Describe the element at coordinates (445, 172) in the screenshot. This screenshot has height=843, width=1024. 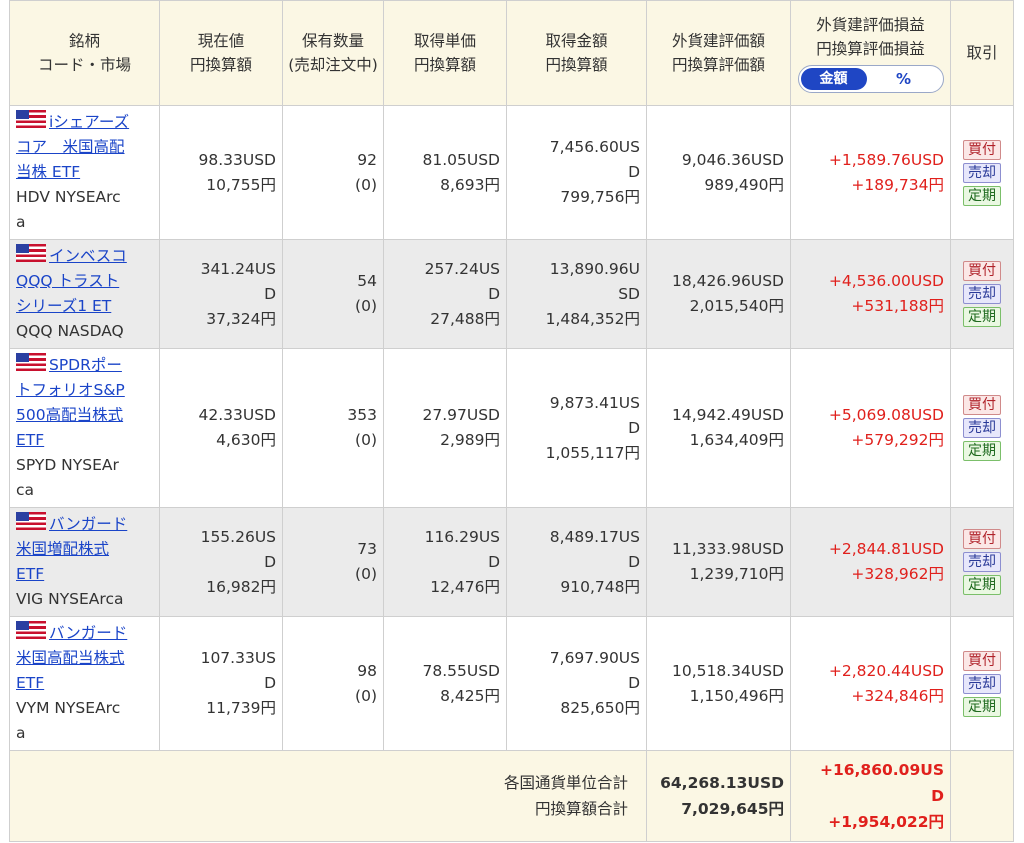
I see `unit-cost-cell: 81.05USD 8,693円` at that location.